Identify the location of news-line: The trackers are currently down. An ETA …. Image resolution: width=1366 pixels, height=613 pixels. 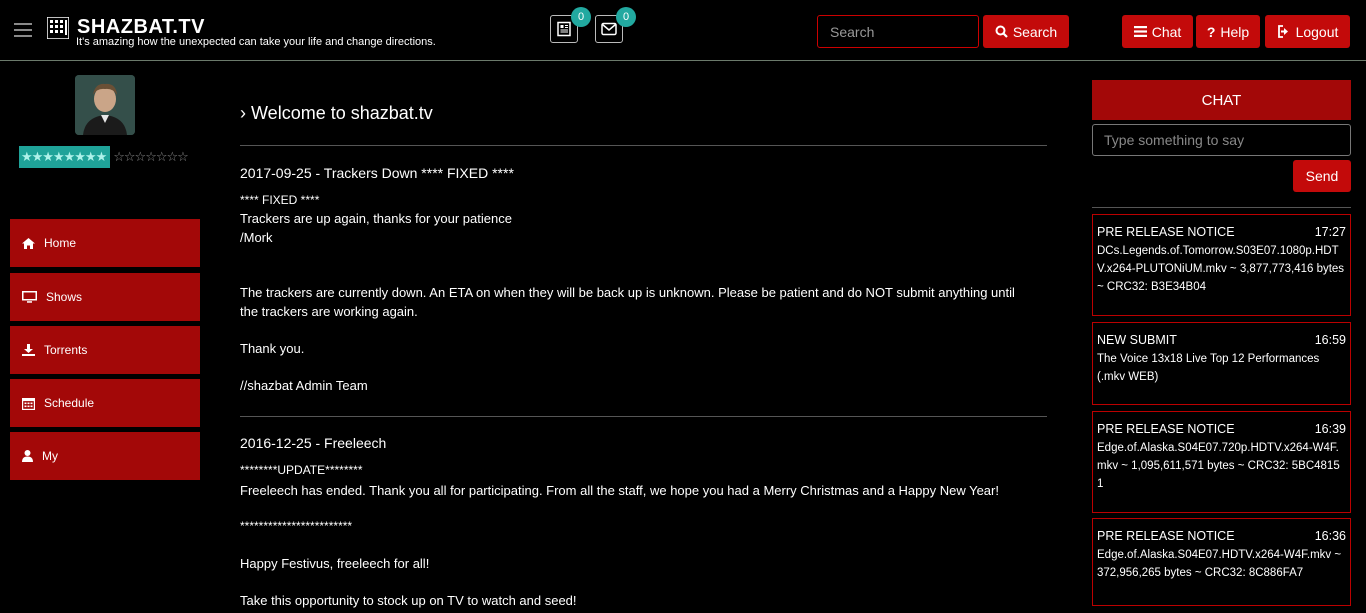
(627, 292).